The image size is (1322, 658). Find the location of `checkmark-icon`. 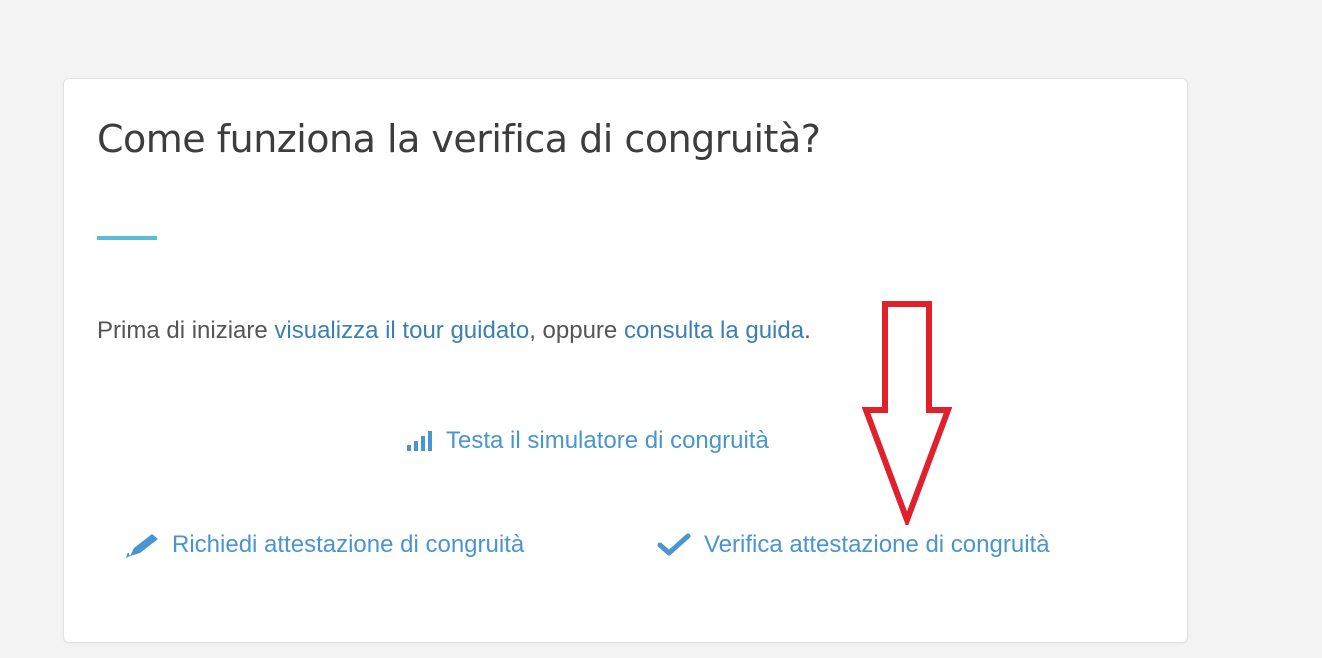

checkmark-icon is located at coordinates (674, 545).